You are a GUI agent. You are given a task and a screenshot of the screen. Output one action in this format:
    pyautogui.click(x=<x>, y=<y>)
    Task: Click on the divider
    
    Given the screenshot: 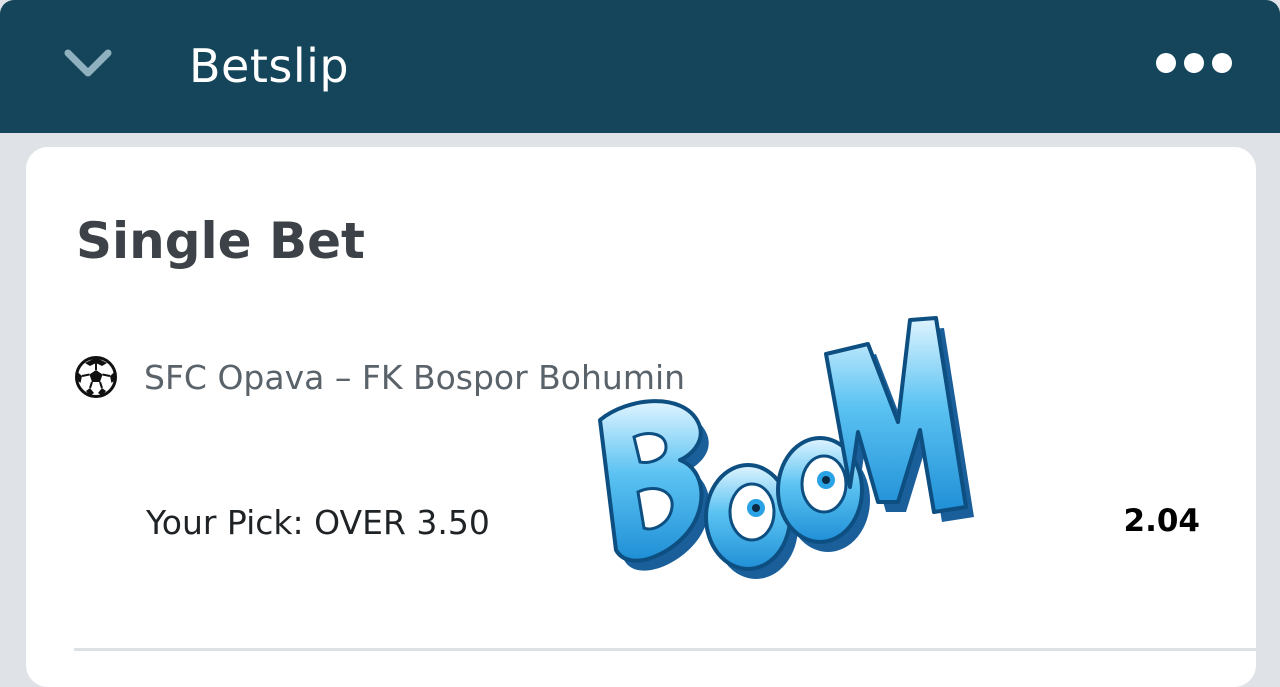 What is the action you would take?
    pyautogui.click(x=665, y=649)
    